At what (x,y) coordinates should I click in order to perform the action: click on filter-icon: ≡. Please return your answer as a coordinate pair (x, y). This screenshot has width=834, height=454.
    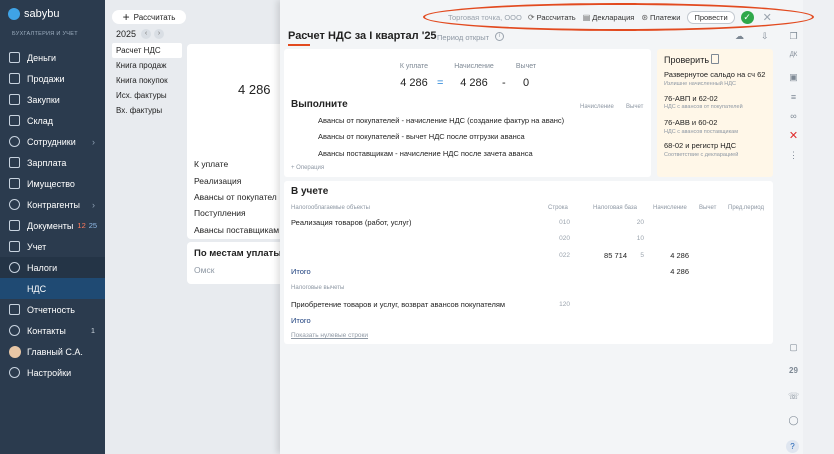
    Looking at the image, I should click on (793, 97).